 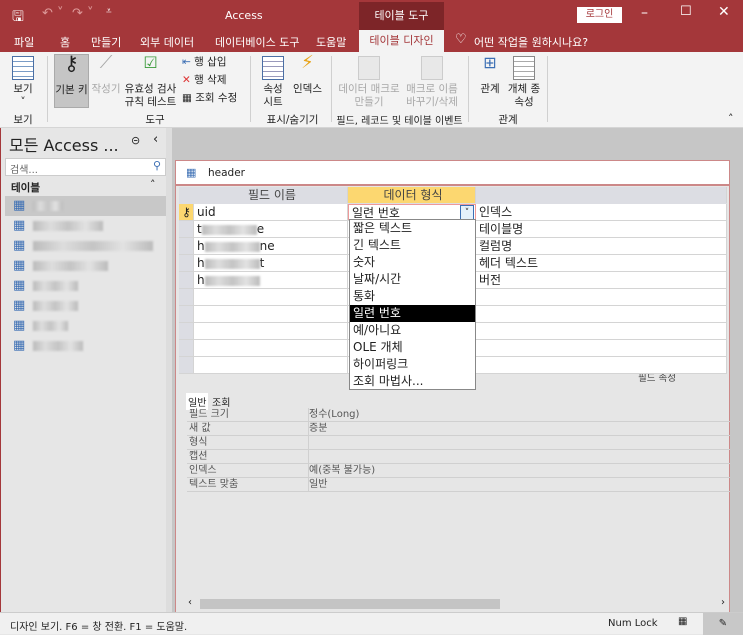 I want to click on tab-create: 만들기, so click(x=106, y=42).